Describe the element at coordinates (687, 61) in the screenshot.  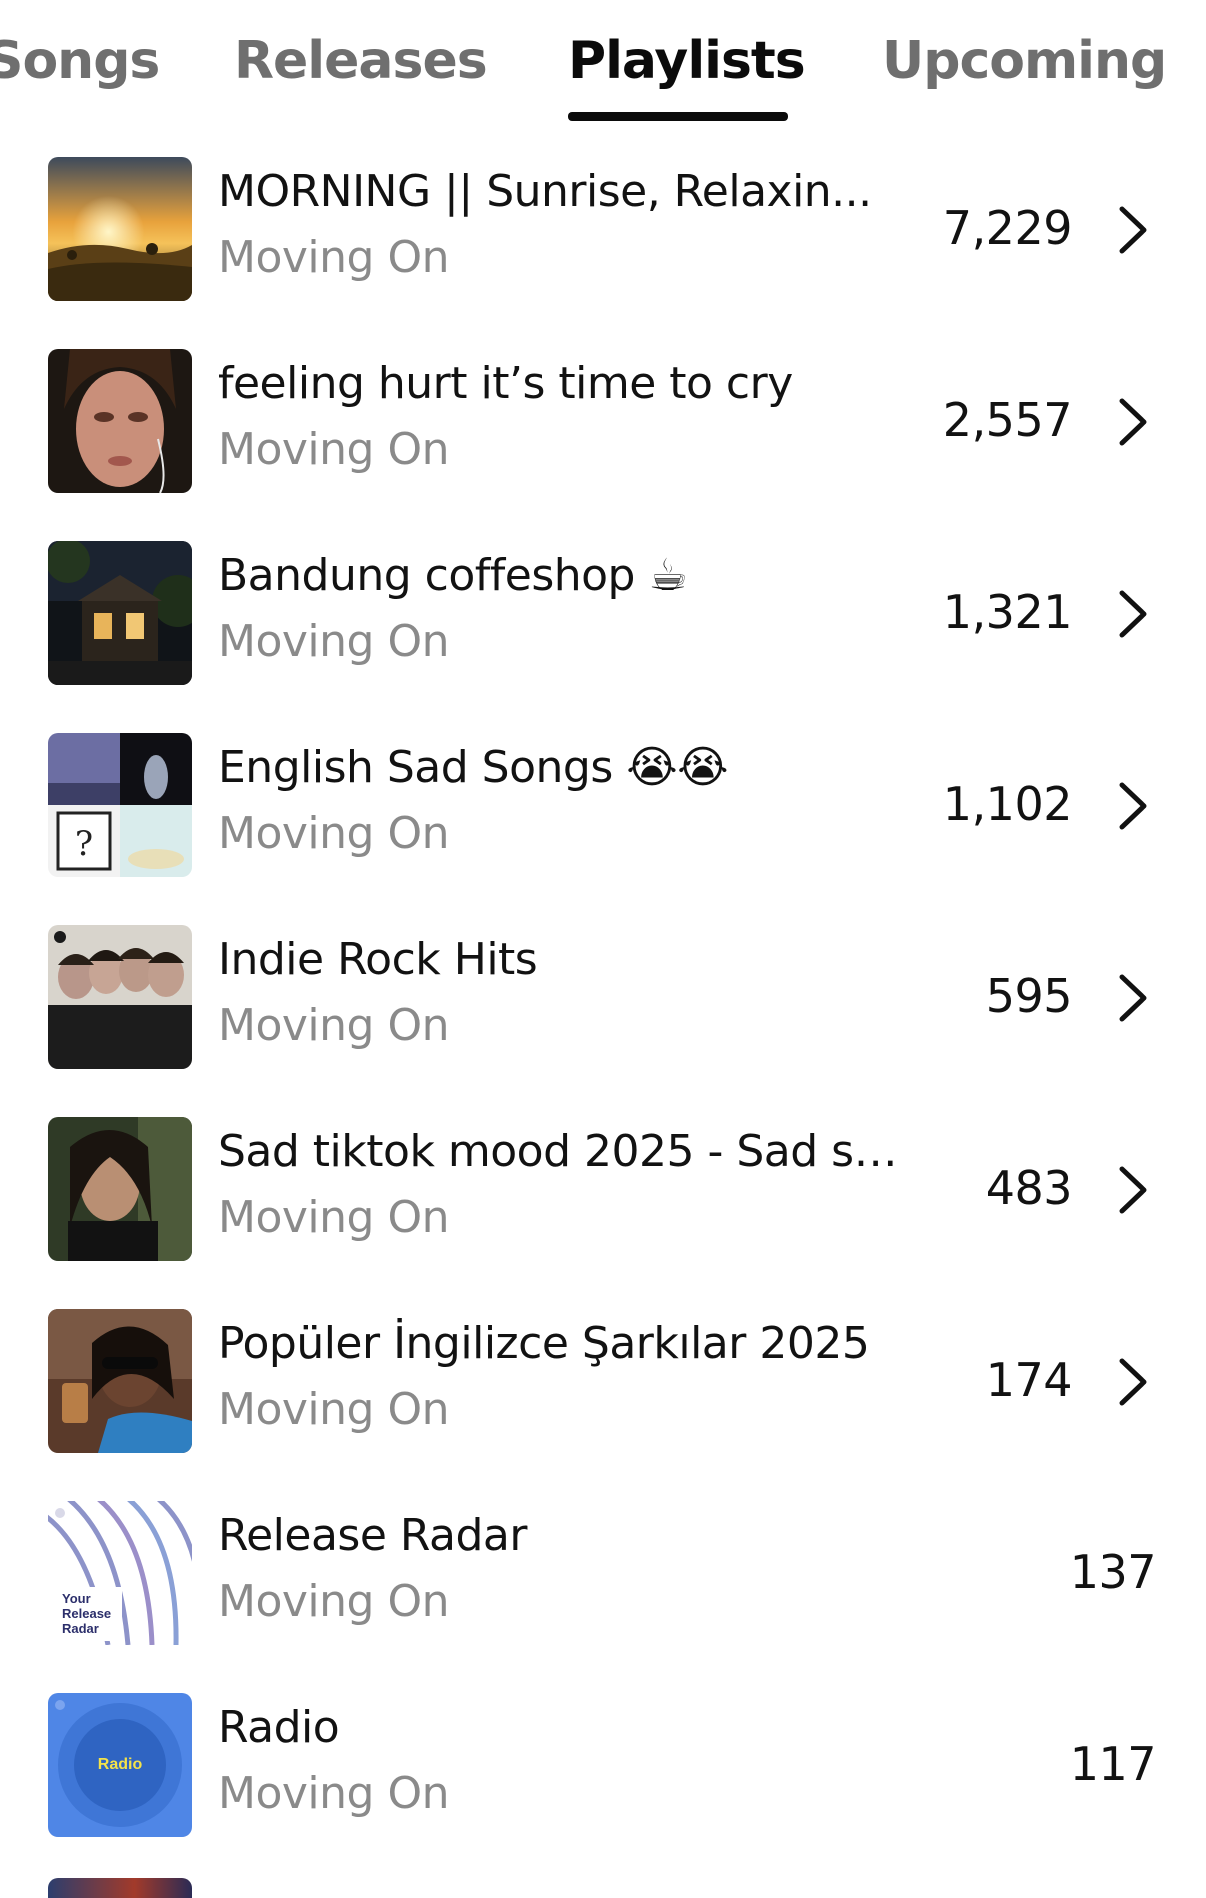
I see `tab-playlists: Playlists` at that location.